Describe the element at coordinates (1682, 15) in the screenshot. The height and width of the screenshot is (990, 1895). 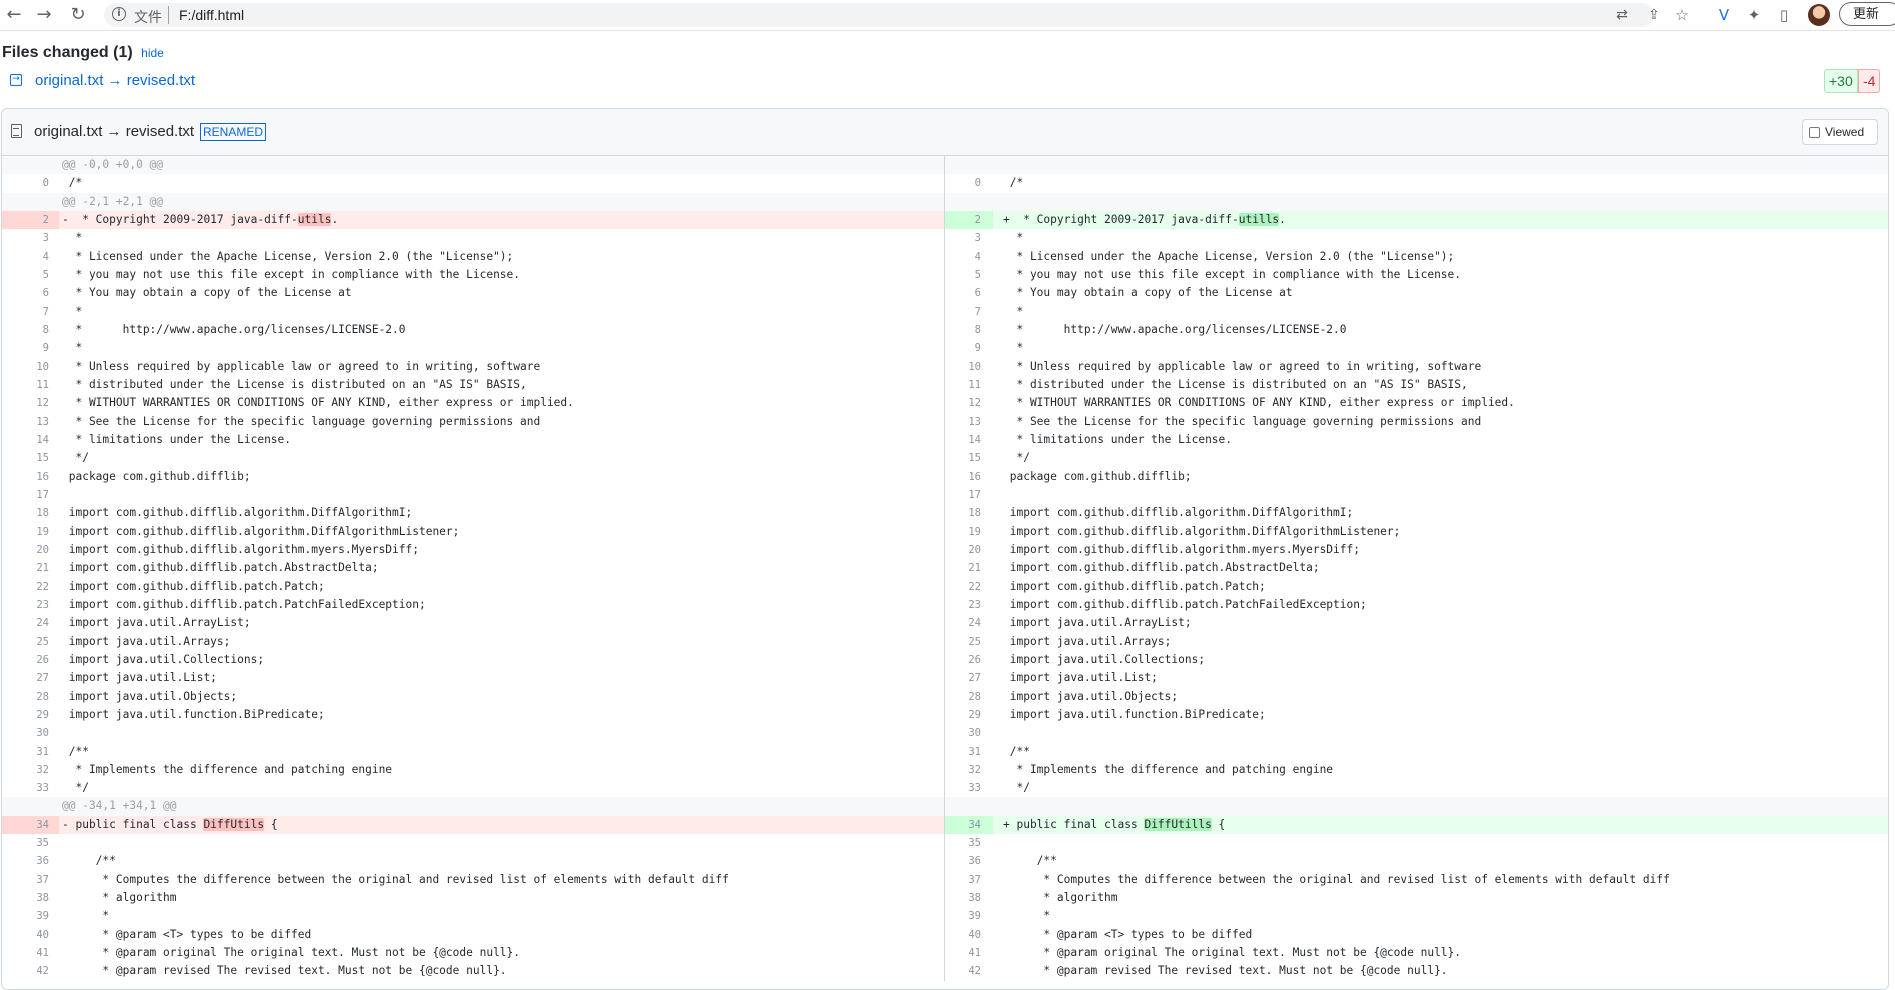
I see `star-bookmark-icon: ☆` at that location.